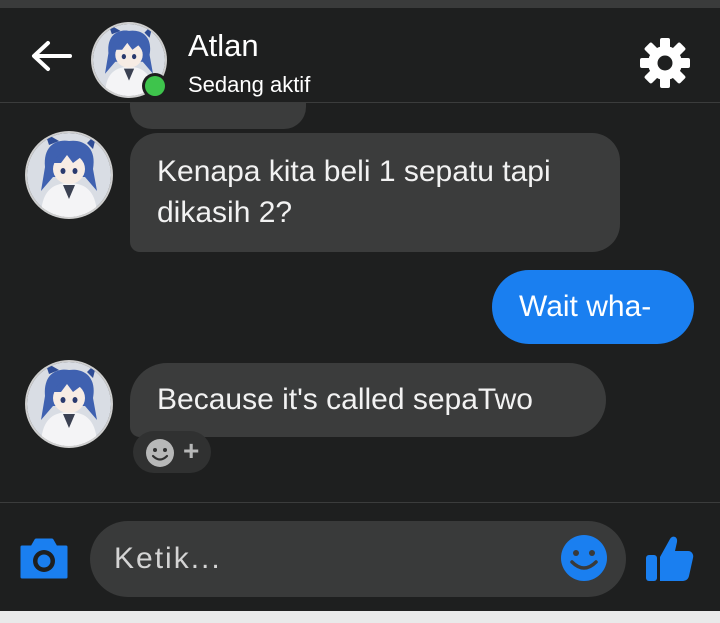  Describe the element at coordinates (249, 84) in the screenshot. I see `contact-status: Sedang aktif` at that location.